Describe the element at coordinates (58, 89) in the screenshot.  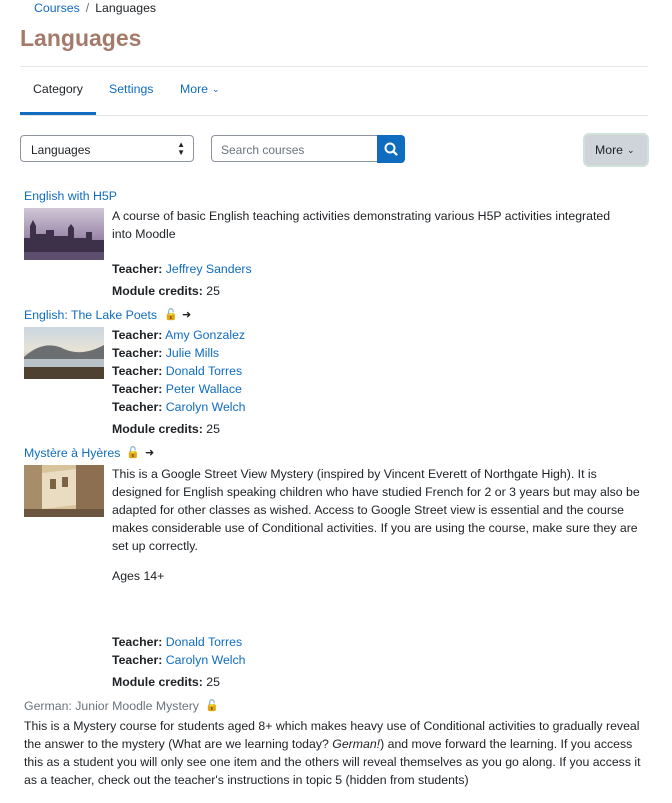
I see `tab-category: Category` at that location.